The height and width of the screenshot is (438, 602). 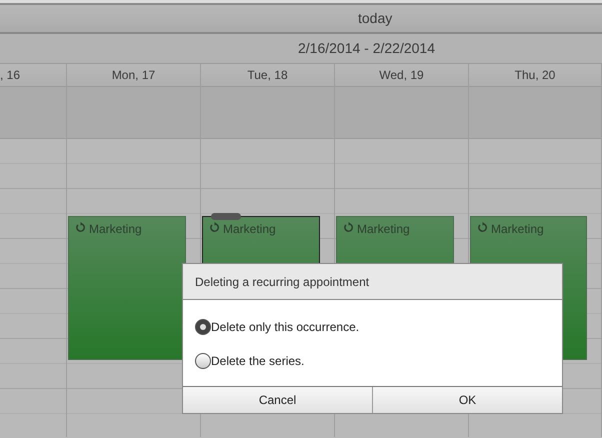 I want to click on date-range: 2/16/2014 - 2/22/2014, so click(x=367, y=48).